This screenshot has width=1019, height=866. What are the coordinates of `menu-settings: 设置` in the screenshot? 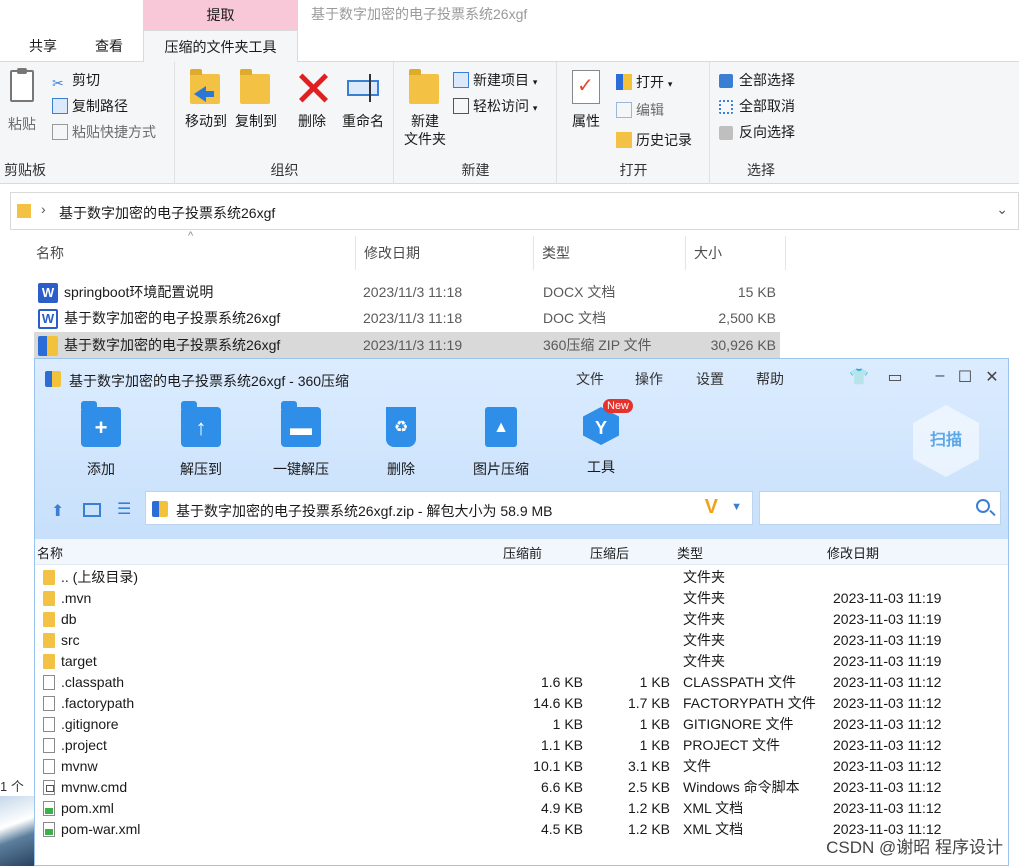 It's located at (710, 379).